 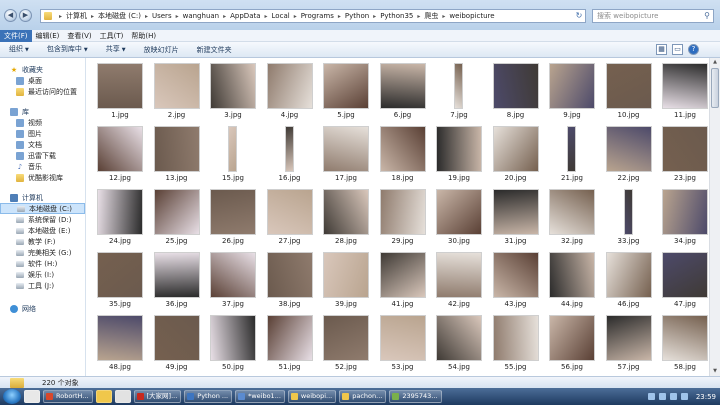 What do you see at coordinates (357, 16) in the screenshot?
I see `breadcrumb-segment: Python` at bounding box center [357, 16].